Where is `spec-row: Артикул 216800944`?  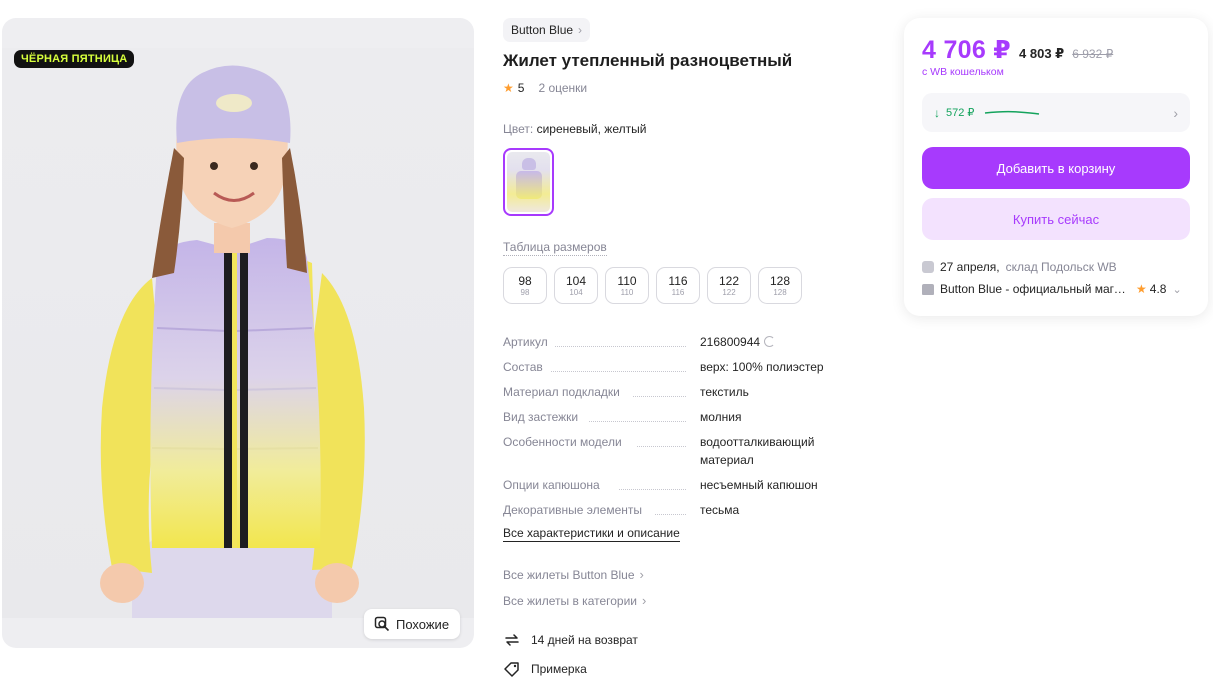 spec-row: Артикул 216800944 is located at coordinates (673, 342).